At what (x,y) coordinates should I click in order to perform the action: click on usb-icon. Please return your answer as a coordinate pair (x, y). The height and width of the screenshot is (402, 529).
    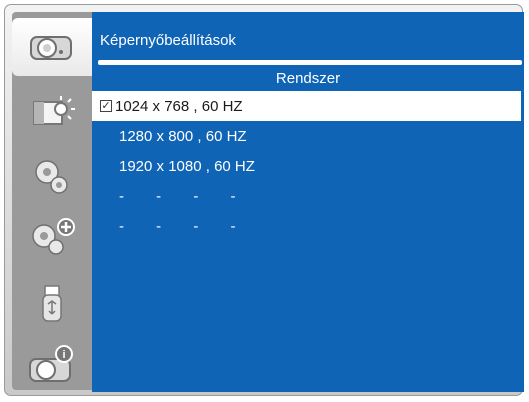
    Looking at the image, I should click on (52, 303).